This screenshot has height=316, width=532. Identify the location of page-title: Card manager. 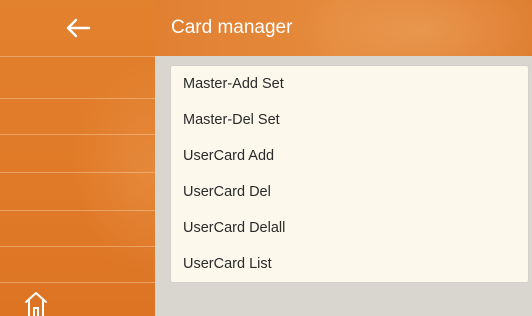
(232, 27).